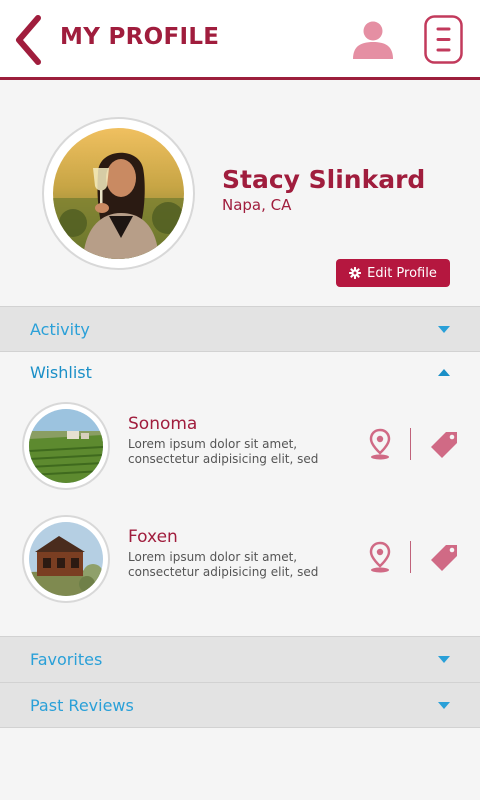 Image resolution: width=480 pixels, height=800 pixels. I want to click on edit-profile-label: Edit Profile, so click(402, 273).